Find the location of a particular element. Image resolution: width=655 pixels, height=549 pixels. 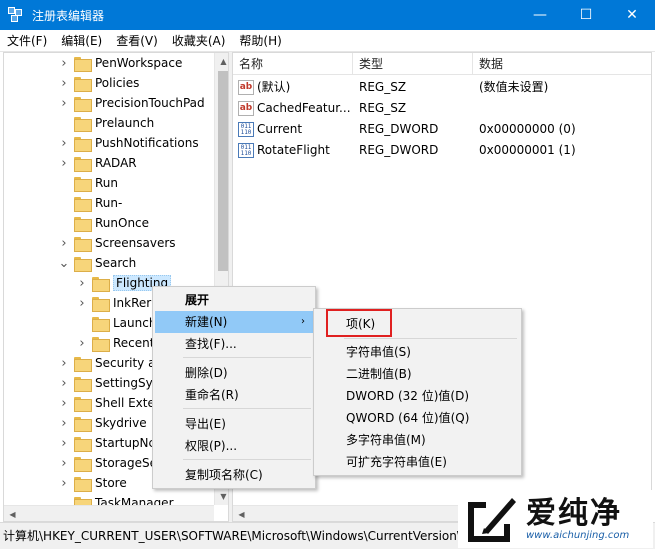

tree-item-label: Search is located at coordinates (116, 263).